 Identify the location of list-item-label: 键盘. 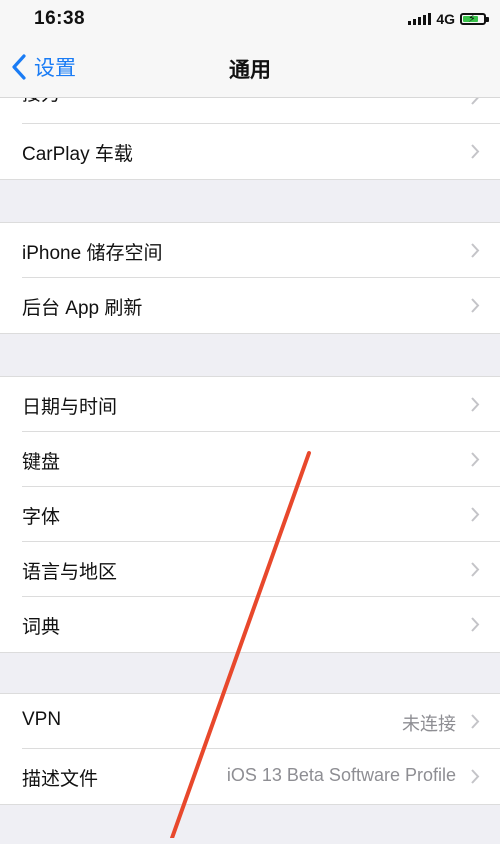
(41, 462).